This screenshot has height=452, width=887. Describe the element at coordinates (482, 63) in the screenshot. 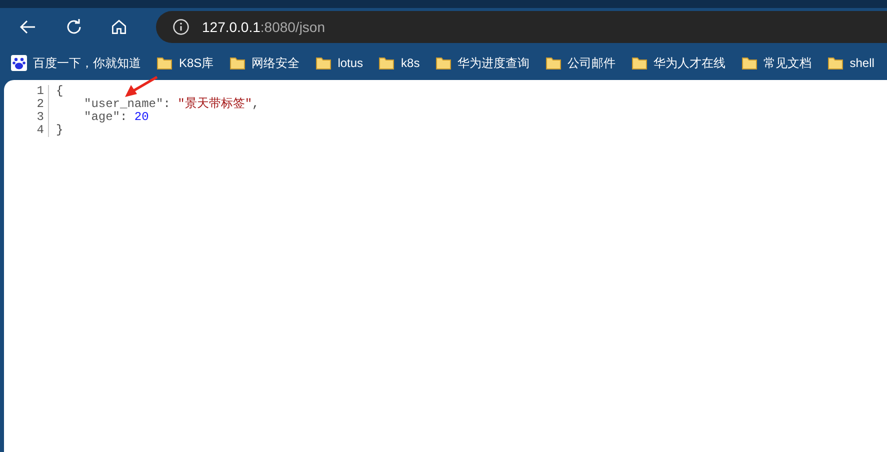

I see `bookmark-item: 华为进度查询` at that location.